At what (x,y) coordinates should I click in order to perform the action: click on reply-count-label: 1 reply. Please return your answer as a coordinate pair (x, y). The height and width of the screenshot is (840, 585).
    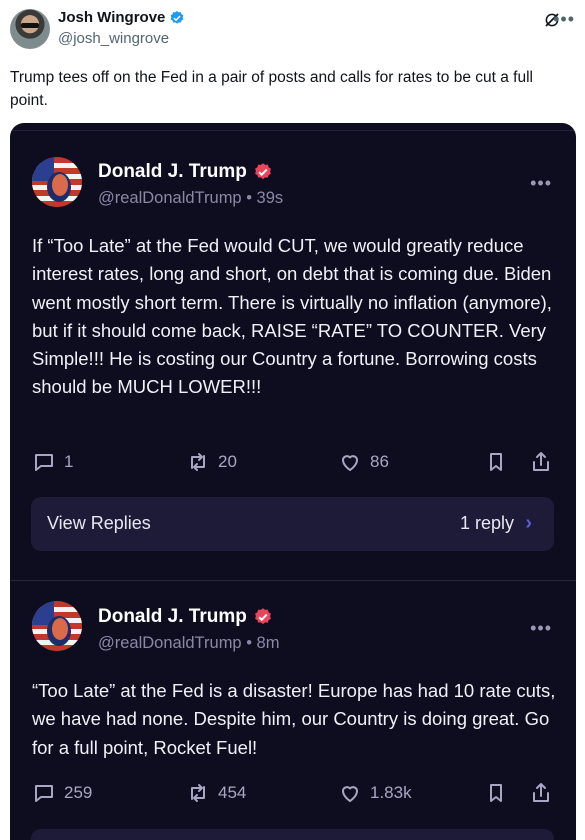
    Looking at the image, I should click on (486, 523).